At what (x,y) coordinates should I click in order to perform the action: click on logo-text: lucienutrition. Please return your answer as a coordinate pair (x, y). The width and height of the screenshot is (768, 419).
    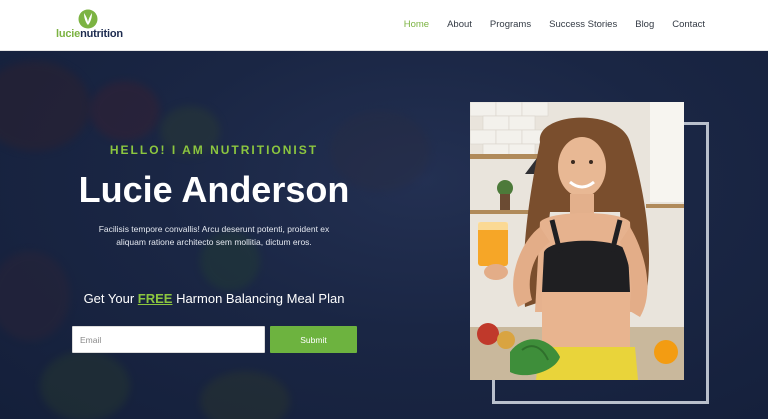
    Looking at the image, I should click on (89, 34).